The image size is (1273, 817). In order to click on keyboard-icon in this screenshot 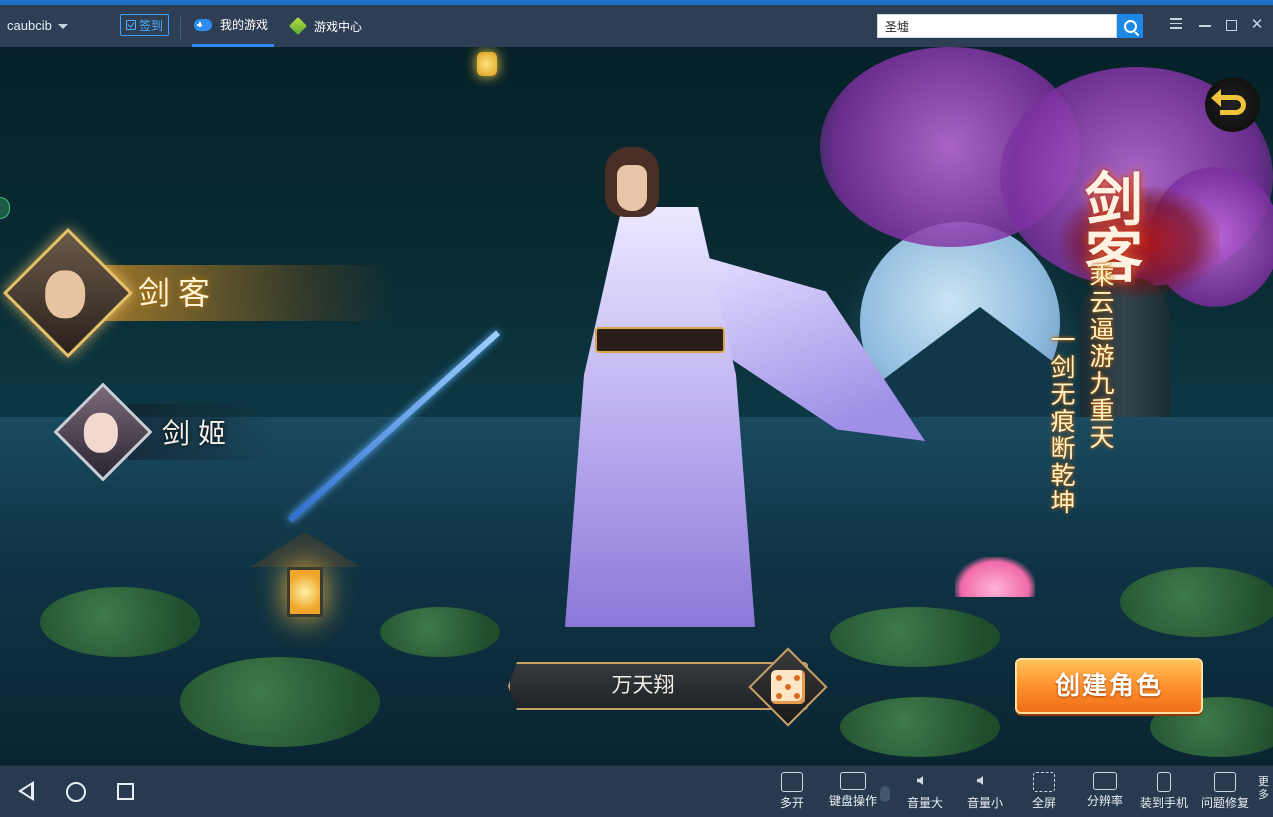, I will do `click(853, 781)`.